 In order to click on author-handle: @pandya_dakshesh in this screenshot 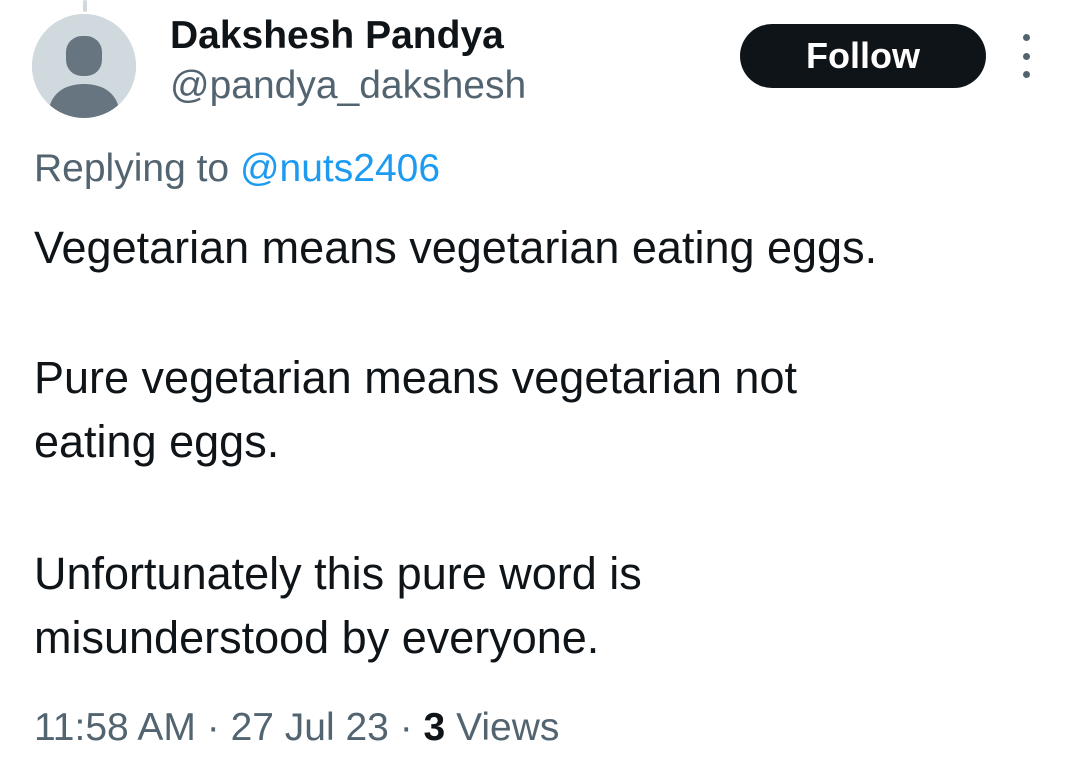, I will do `click(348, 86)`.